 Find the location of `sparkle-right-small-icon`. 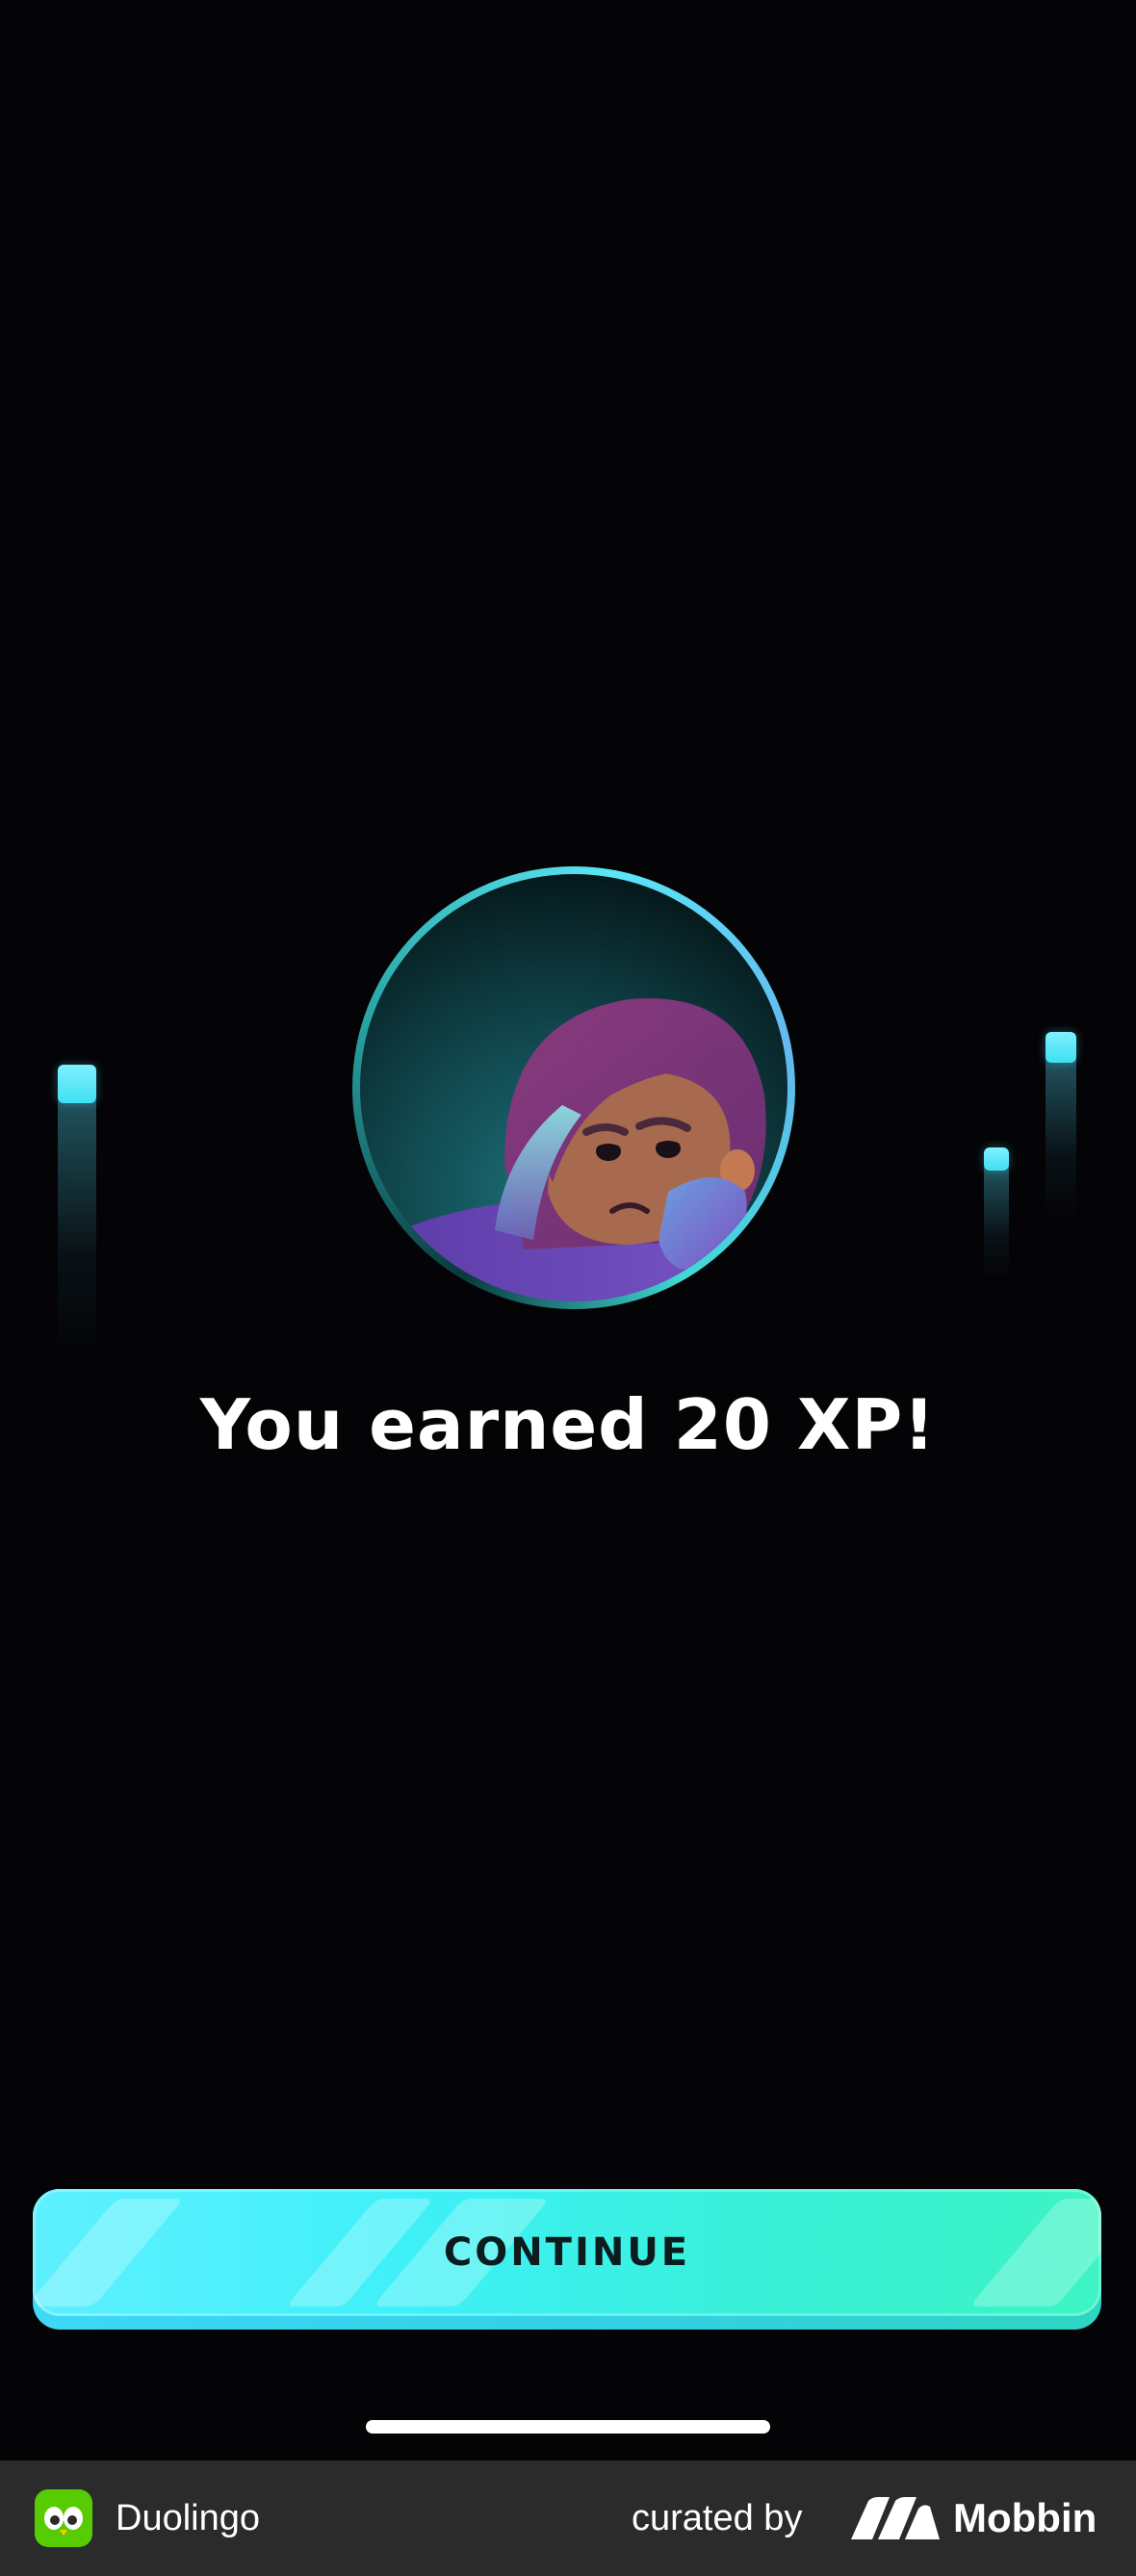

sparkle-right-small-icon is located at coordinates (997, 1214).